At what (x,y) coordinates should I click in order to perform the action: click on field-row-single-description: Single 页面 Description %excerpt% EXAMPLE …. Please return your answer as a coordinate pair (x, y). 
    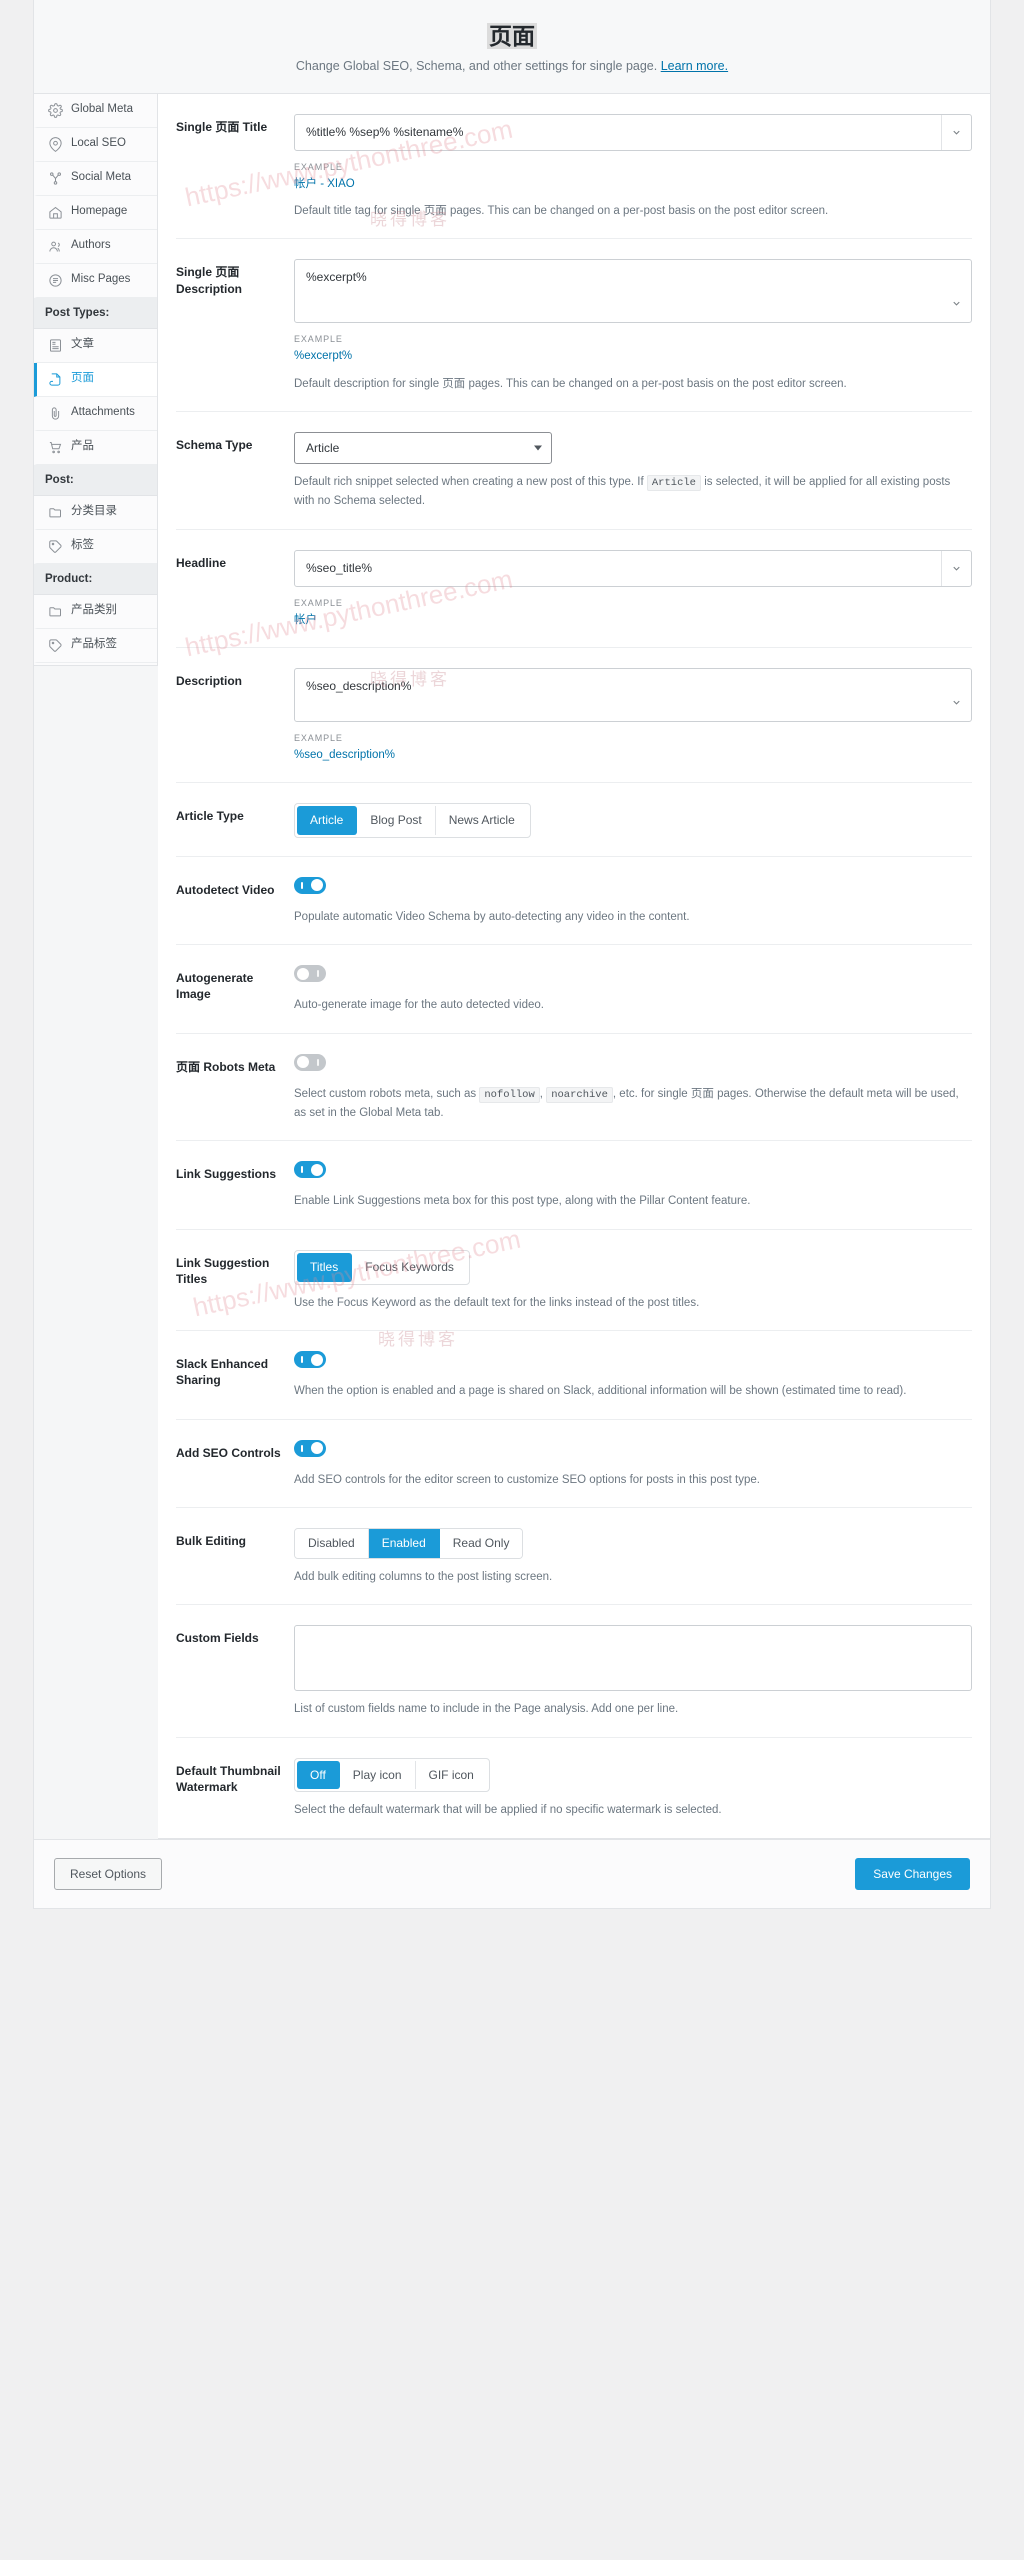
    Looking at the image, I should click on (574, 326).